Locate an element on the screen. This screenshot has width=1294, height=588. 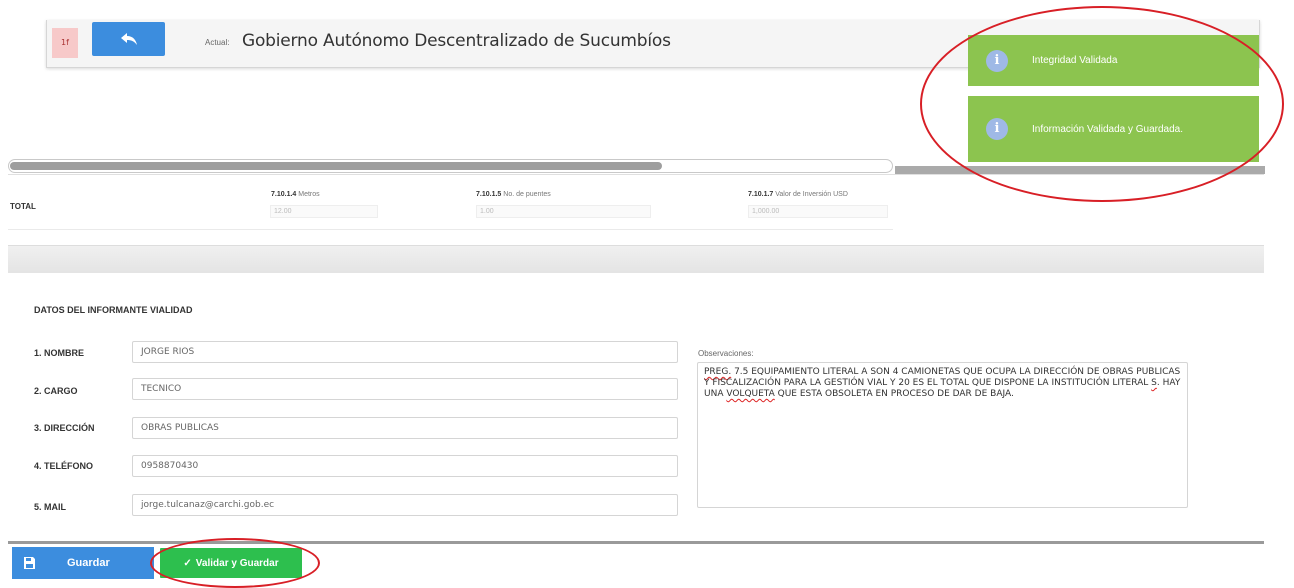
column-code: 7.10.1.4 is located at coordinates (284, 194).